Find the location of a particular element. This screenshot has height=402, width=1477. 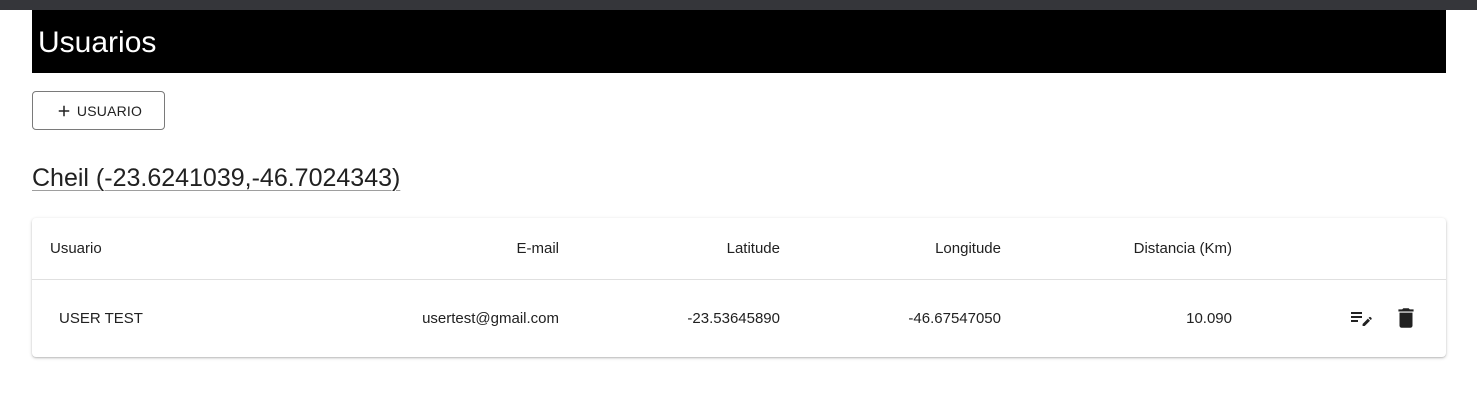

column-header-distancia: Distancia (Km) is located at coordinates (1116, 249).